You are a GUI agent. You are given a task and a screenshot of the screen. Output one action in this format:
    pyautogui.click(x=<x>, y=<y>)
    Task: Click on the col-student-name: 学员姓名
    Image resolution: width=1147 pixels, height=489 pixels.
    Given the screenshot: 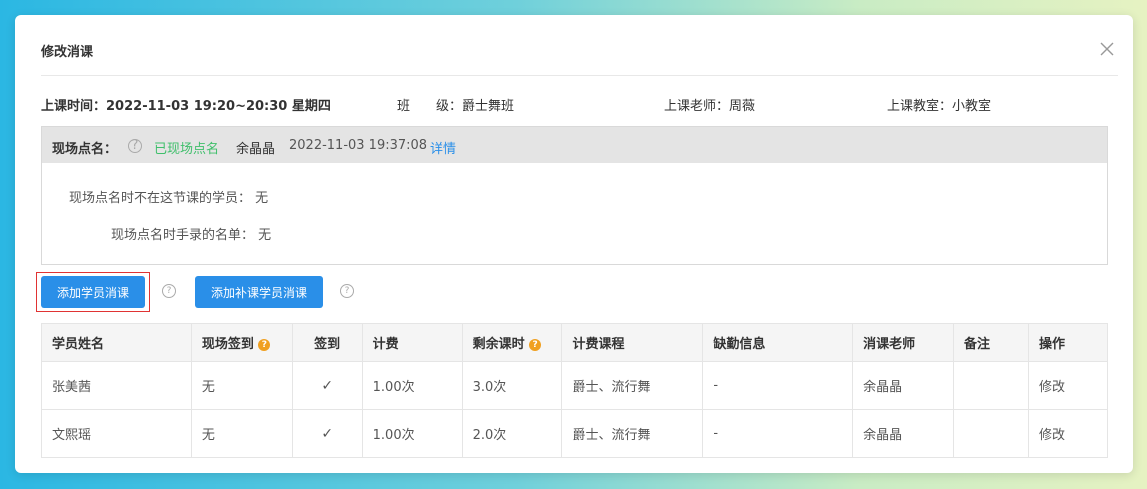 What is the action you would take?
    pyautogui.click(x=116, y=342)
    